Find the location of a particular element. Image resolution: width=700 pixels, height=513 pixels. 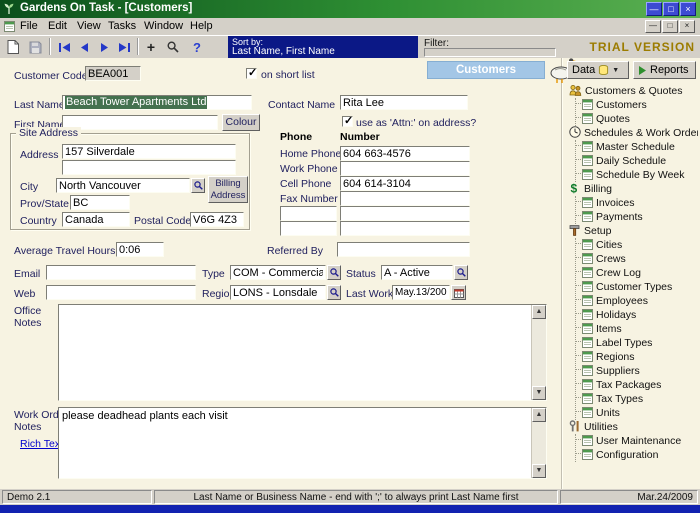

tree-item-units: Units is located at coordinates (637, 413).